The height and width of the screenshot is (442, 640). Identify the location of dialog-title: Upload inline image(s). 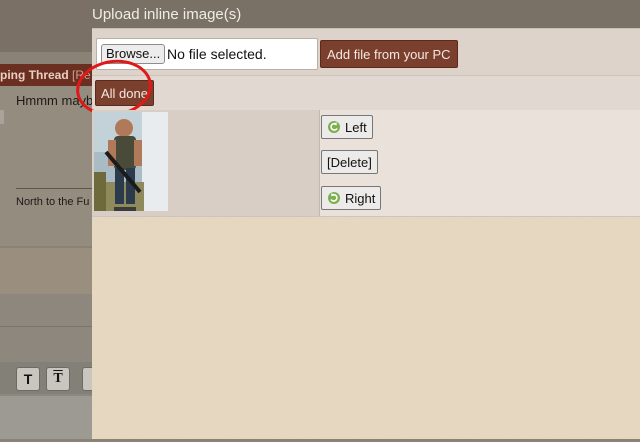
(167, 14).